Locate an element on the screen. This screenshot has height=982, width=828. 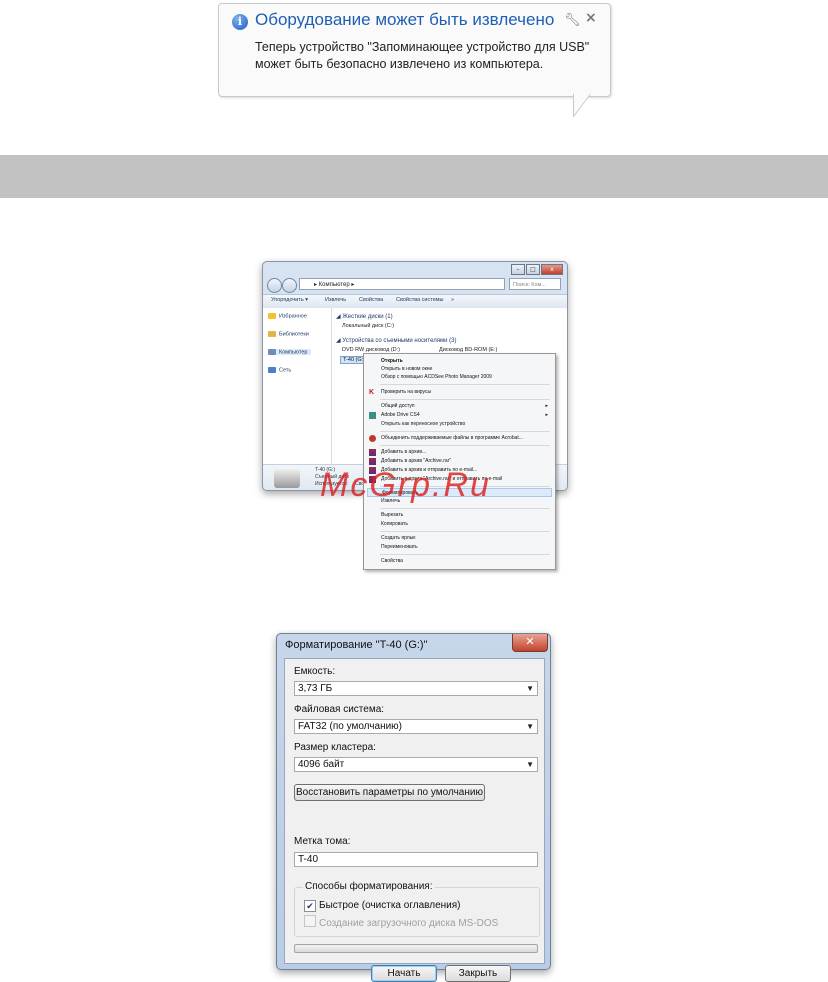
select-value: 3,73 ГБ is located at coordinates (315, 688).